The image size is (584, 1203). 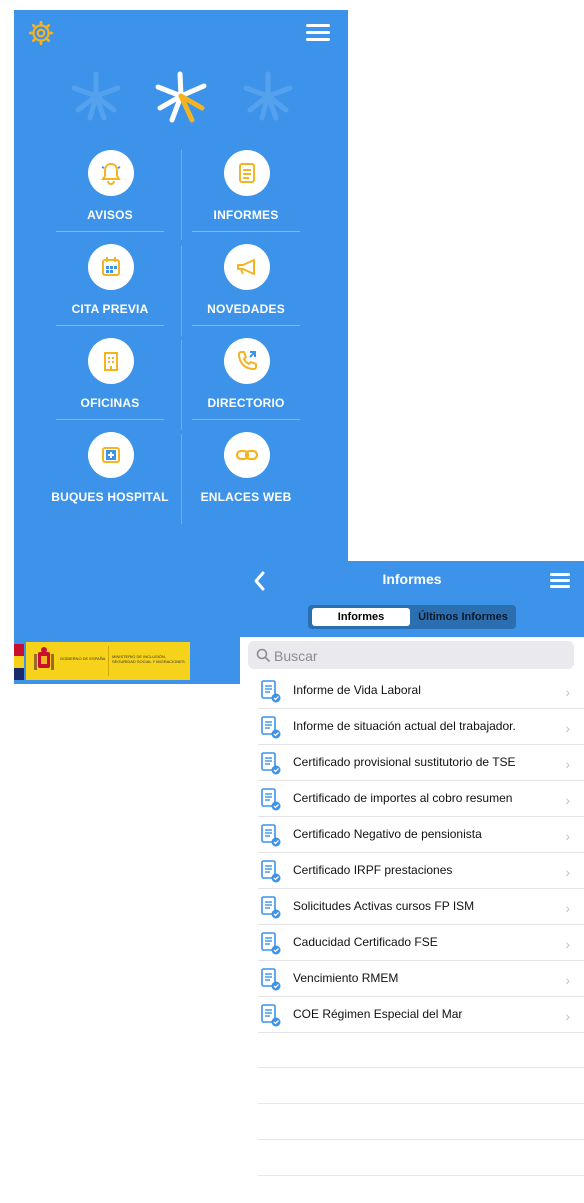 I want to click on menu-item-label: BUQUES HOSPITAL, so click(x=110, y=497).